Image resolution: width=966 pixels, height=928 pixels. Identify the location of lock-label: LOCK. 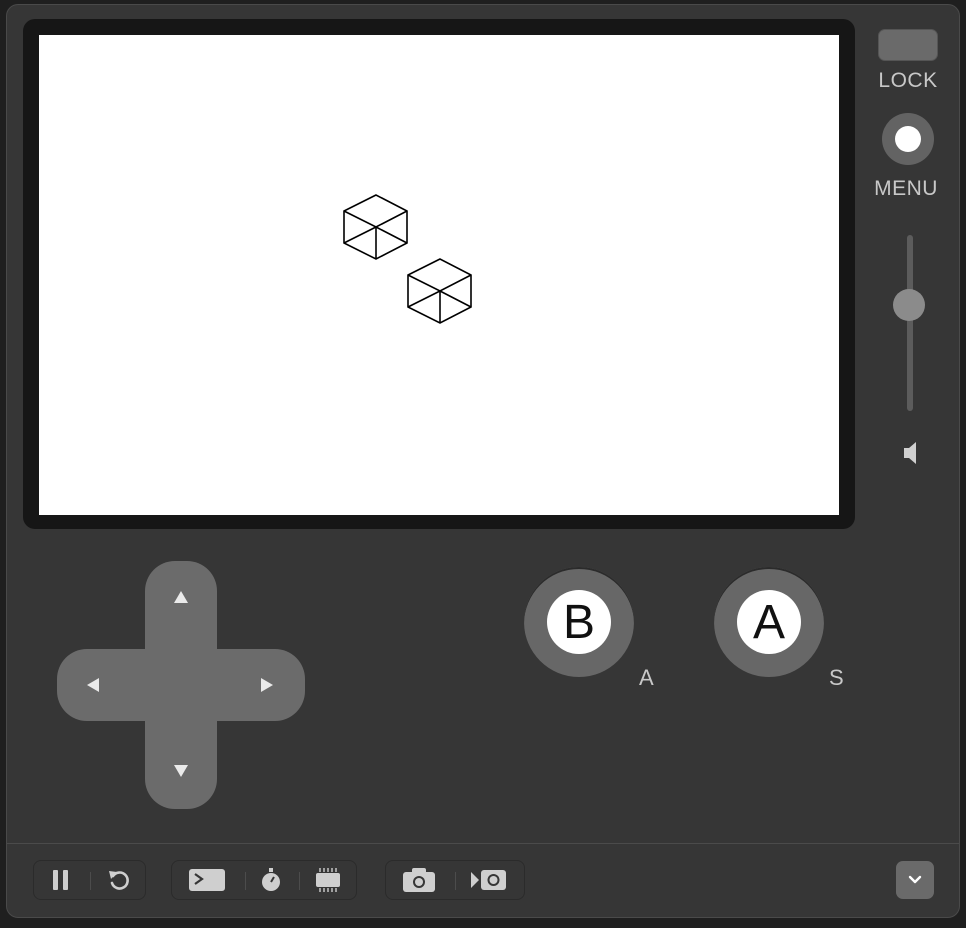
(908, 80).